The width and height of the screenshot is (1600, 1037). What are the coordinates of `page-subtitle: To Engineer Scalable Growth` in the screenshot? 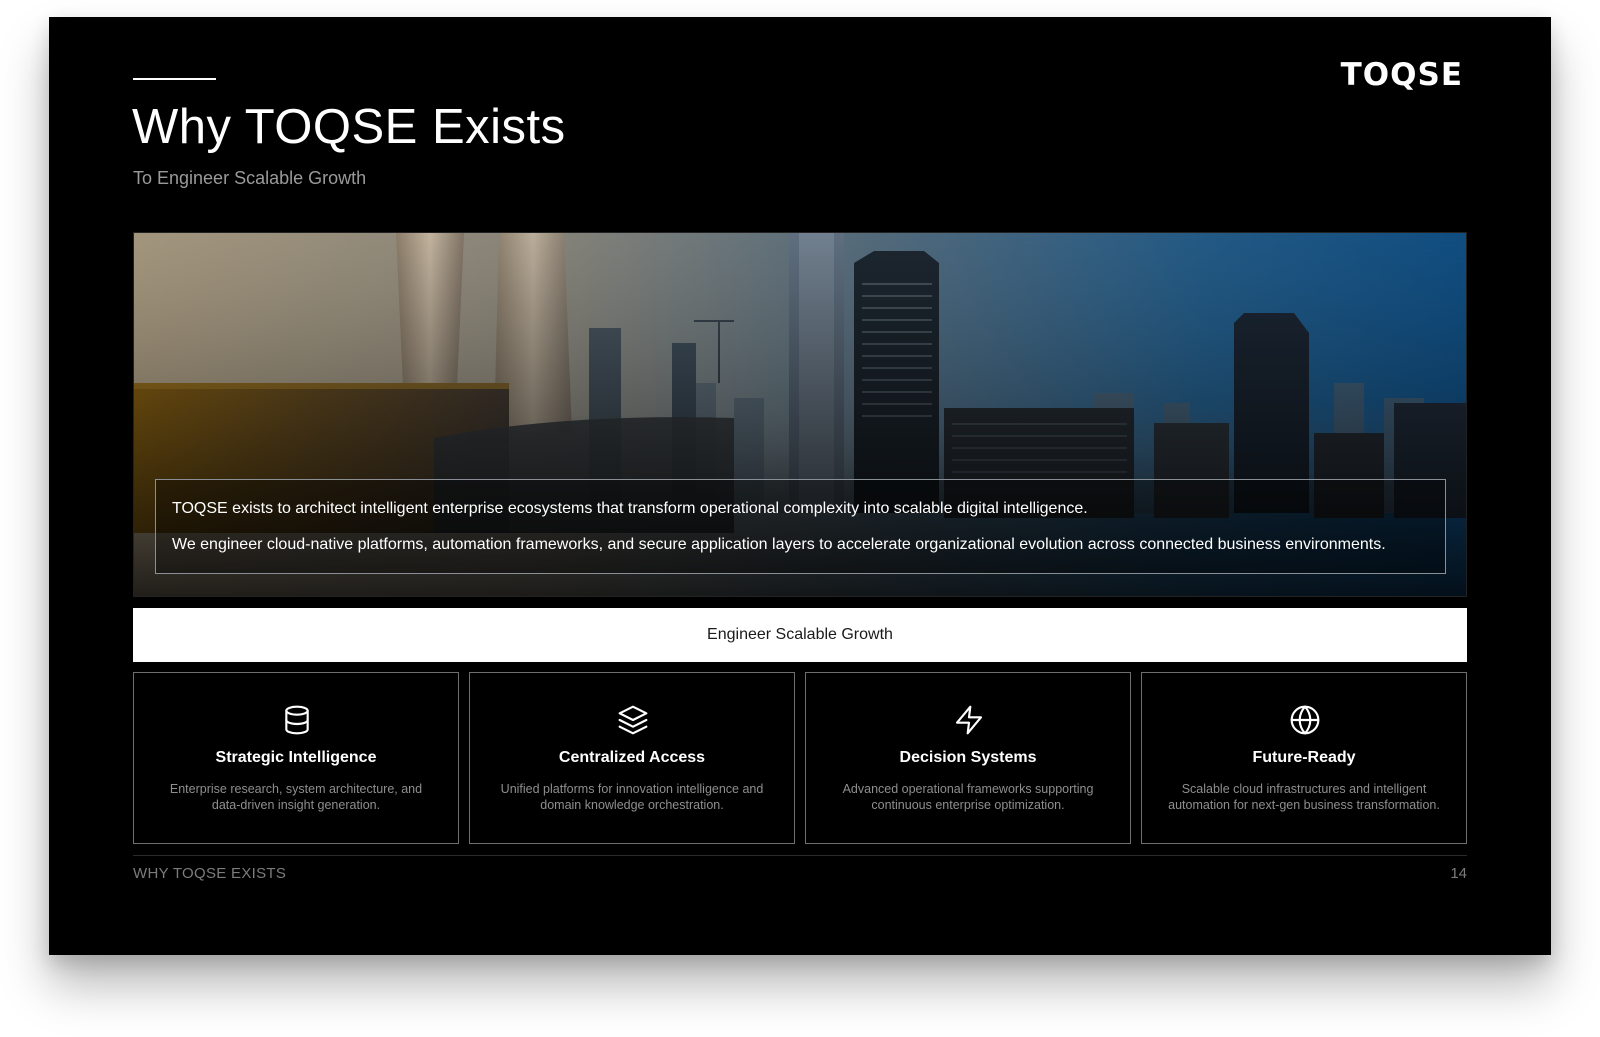 It's located at (250, 178).